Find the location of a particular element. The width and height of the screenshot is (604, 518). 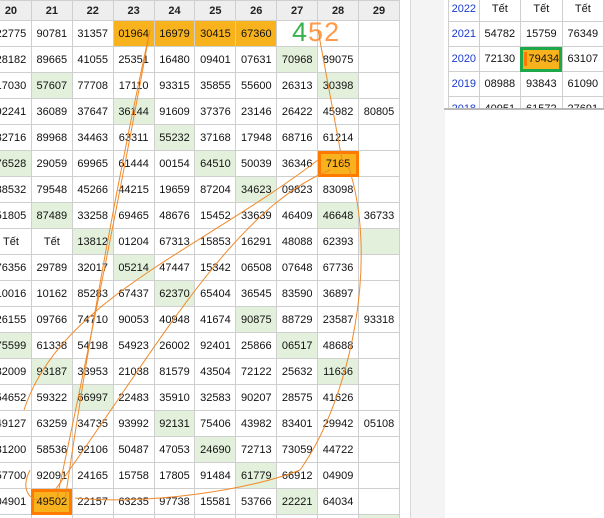

result-cell: 11636 is located at coordinates (338, 371).